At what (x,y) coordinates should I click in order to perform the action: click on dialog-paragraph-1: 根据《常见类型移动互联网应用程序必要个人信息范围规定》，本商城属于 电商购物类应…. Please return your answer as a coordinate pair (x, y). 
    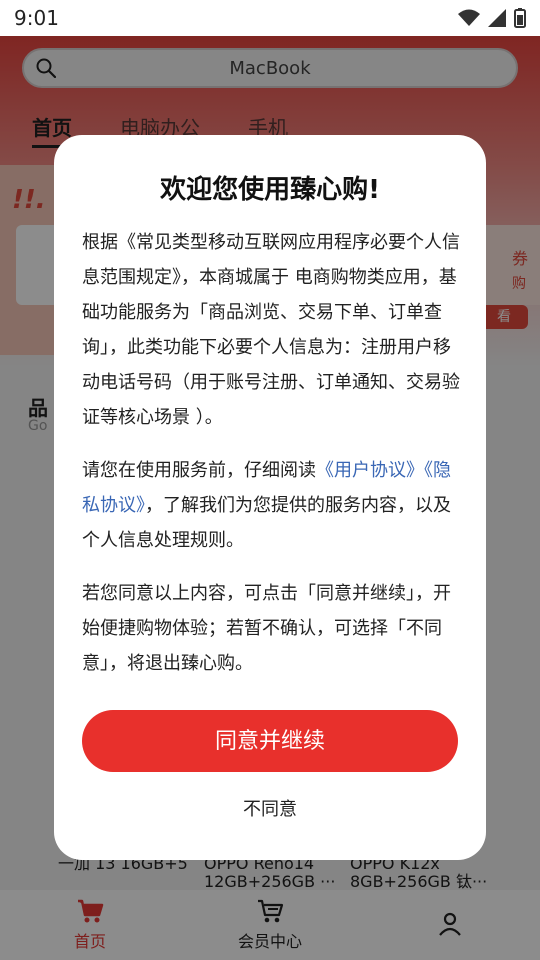
    Looking at the image, I should click on (271, 330).